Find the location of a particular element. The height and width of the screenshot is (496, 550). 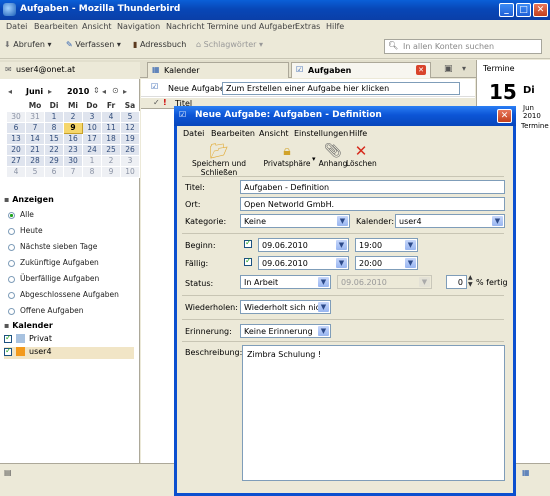

status-select: In Arbeit ▼ is located at coordinates (285, 282).